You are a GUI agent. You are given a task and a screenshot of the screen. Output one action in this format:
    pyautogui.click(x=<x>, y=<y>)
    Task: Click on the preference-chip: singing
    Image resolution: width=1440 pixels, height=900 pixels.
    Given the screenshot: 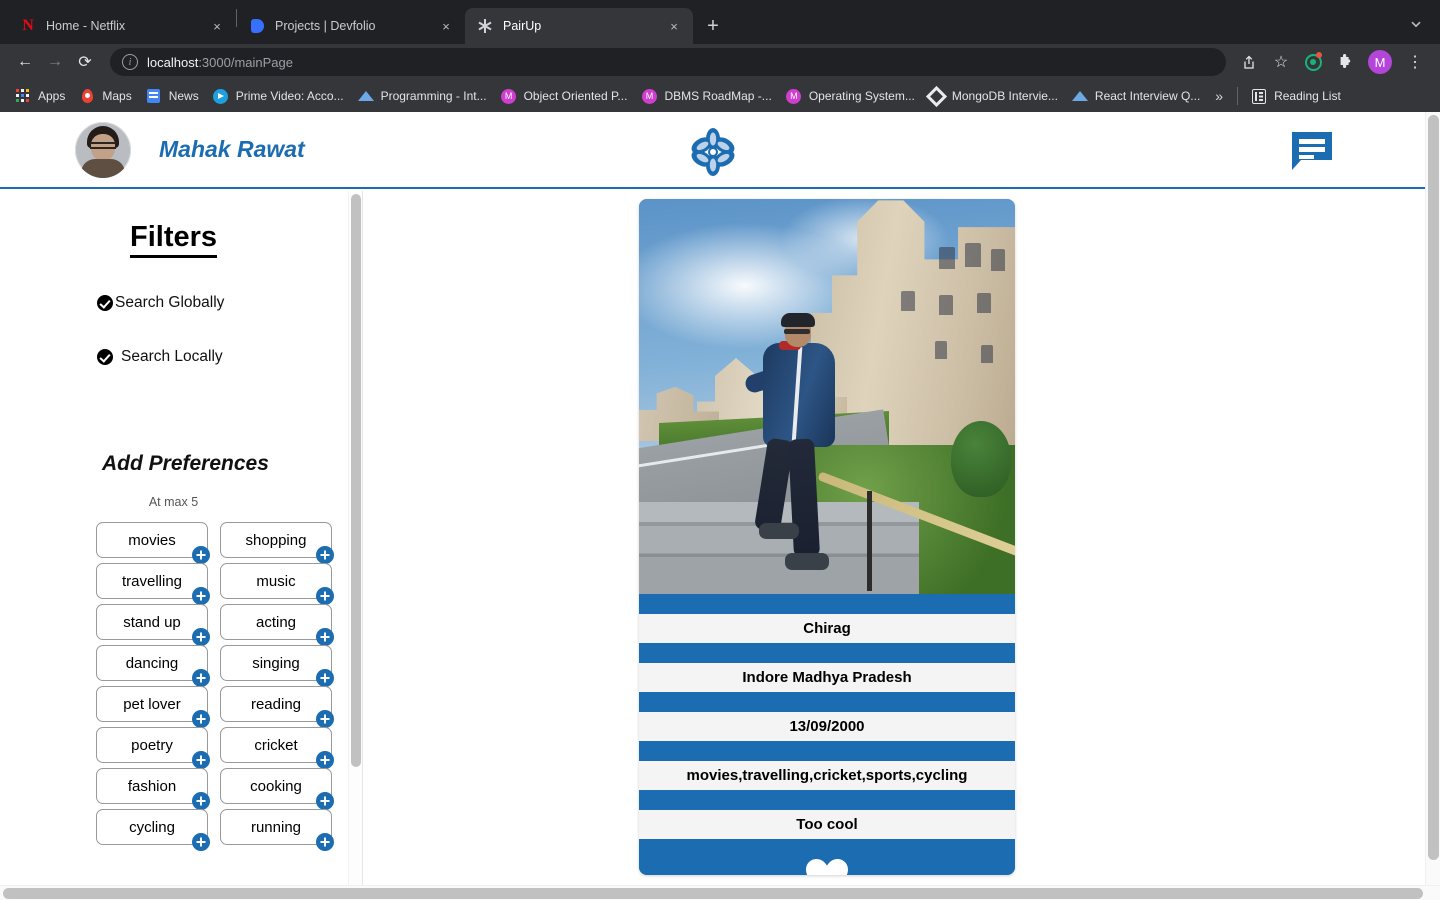 What is the action you would take?
    pyautogui.click(x=277, y=666)
    